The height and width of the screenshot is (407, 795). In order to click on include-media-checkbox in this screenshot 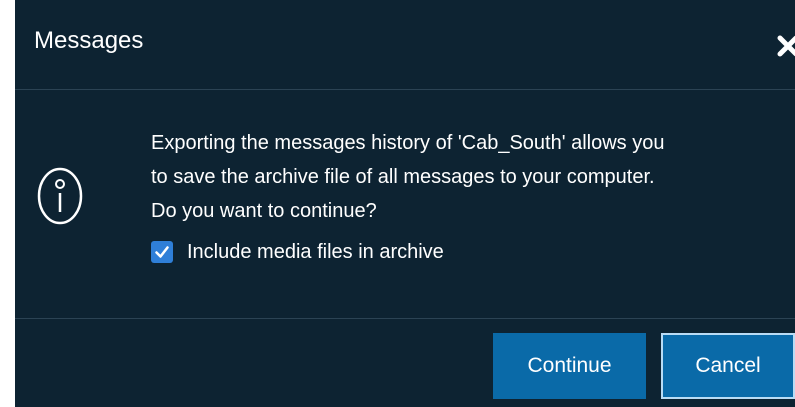, I will do `click(162, 252)`.